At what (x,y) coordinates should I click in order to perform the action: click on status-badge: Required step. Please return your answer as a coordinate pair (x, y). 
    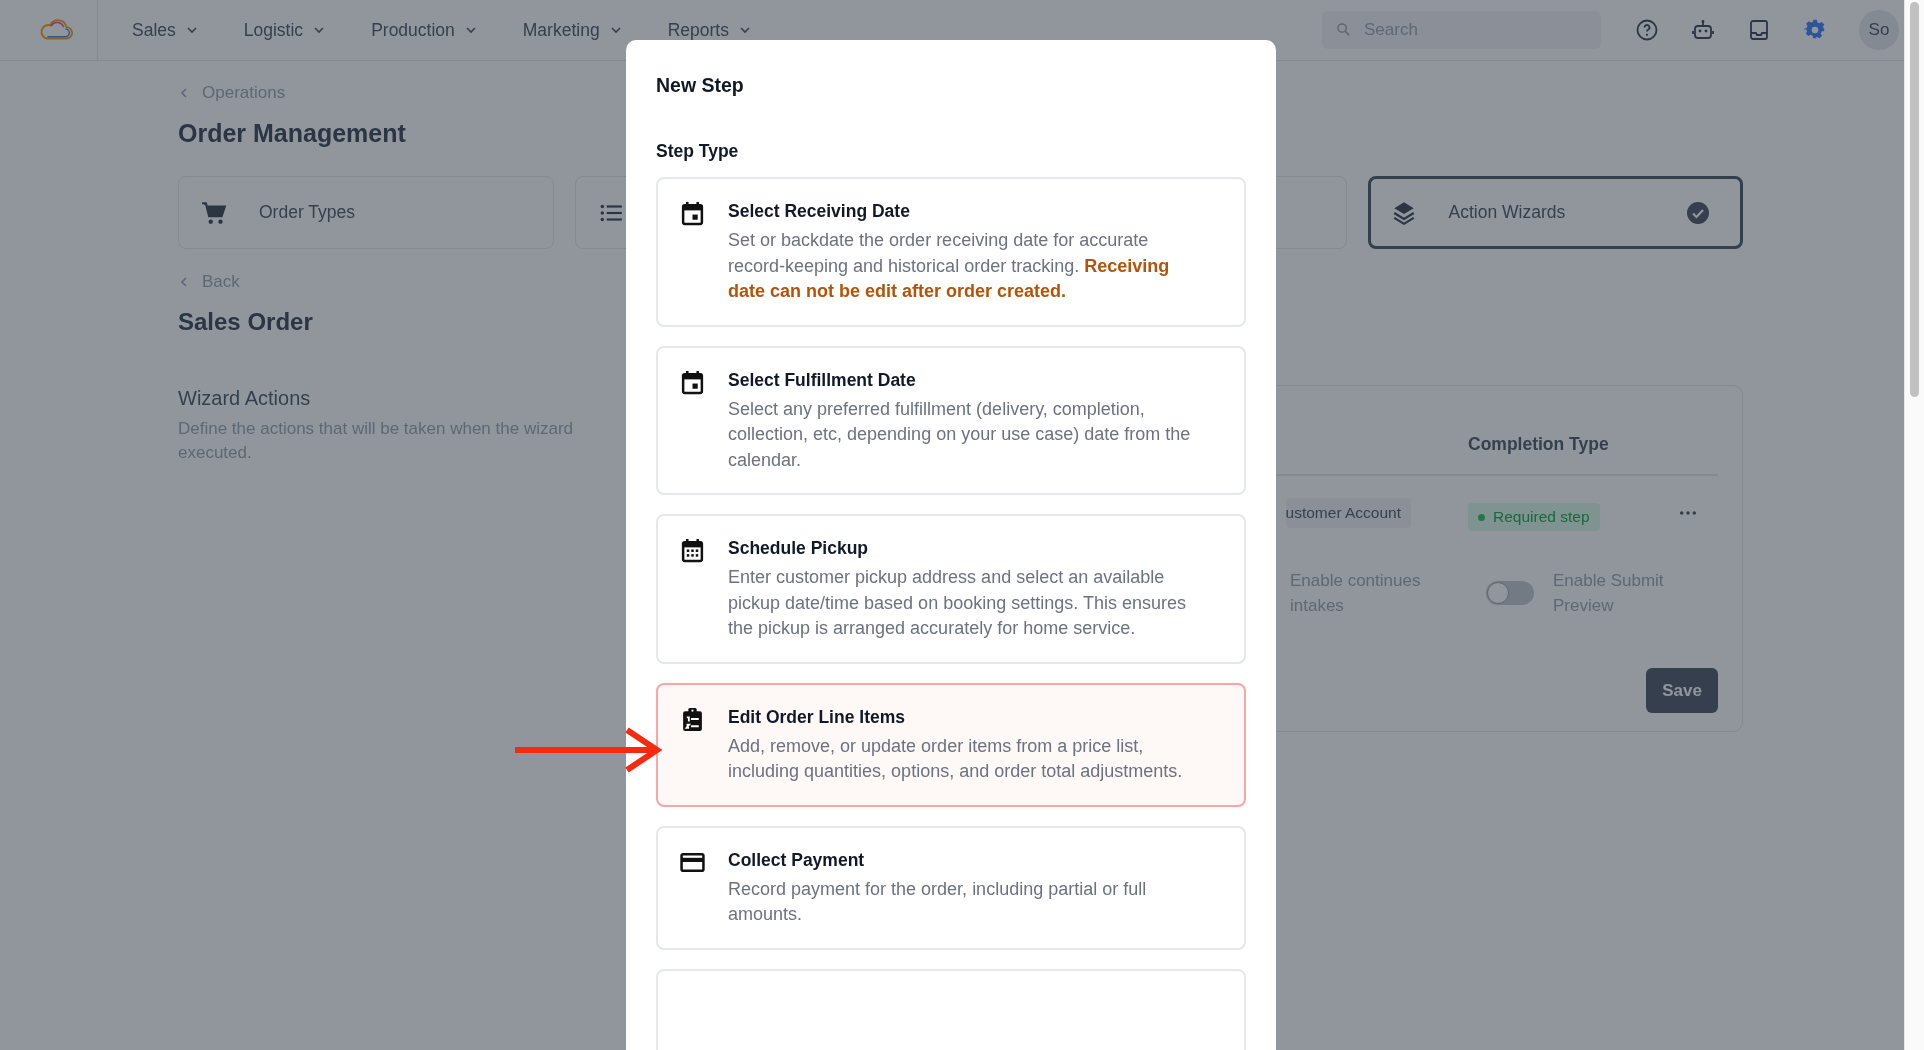
    Looking at the image, I should click on (1534, 517).